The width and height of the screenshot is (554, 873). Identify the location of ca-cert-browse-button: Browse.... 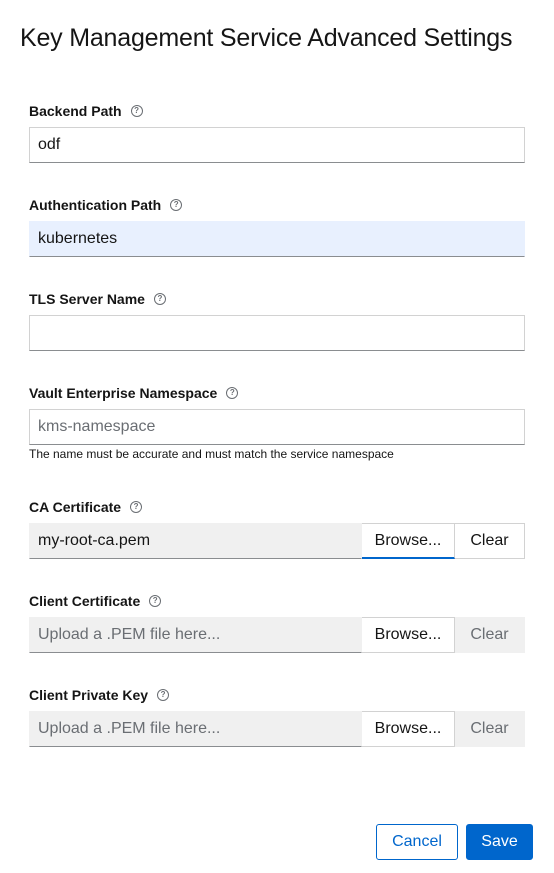
(408, 541).